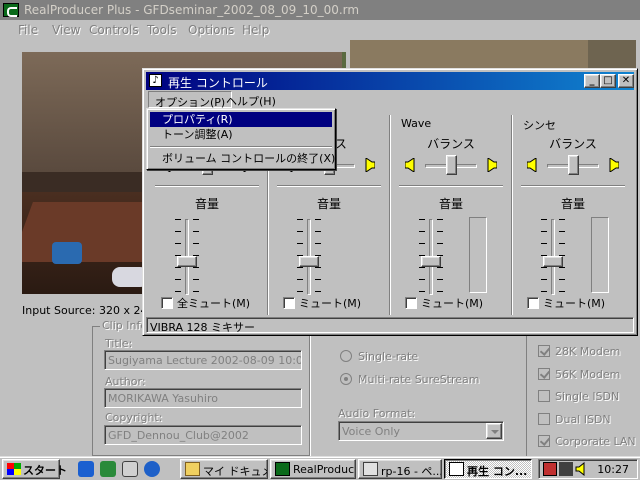  Describe the element at coordinates (119, 343) in the screenshot. I see `title-label: Title:` at that location.